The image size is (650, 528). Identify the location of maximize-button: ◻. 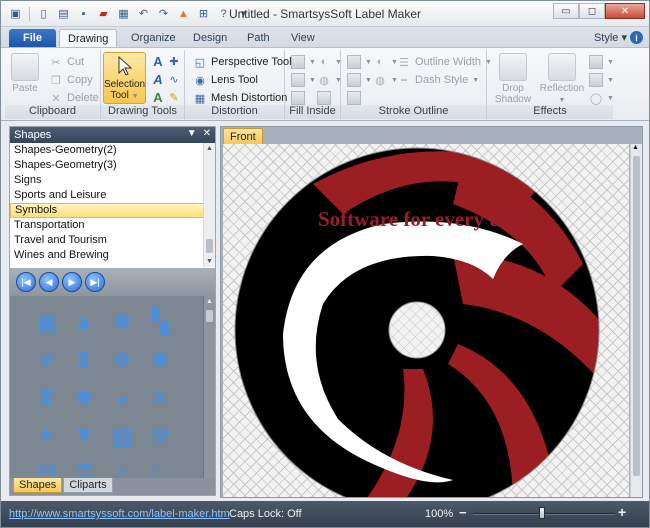
(592, 11).